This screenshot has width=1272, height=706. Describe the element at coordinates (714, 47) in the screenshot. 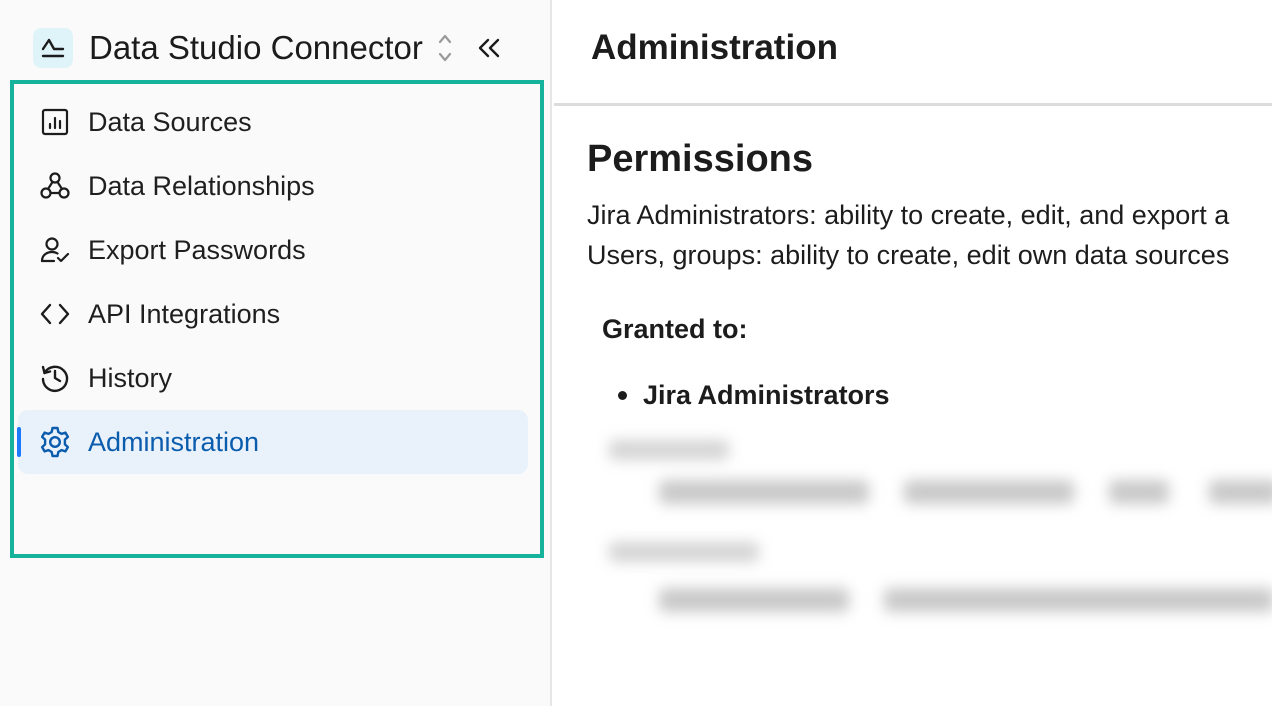

I see `page-title: Administration` at that location.